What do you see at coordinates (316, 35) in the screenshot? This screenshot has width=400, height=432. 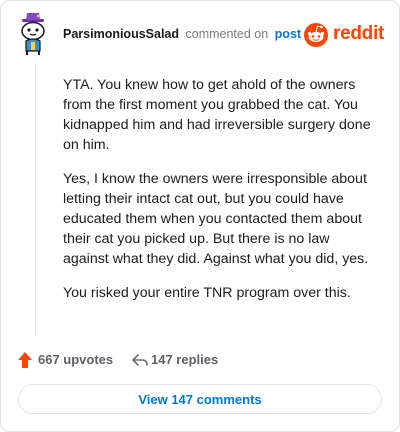 I see `reddit-snoo-icon` at bounding box center [316, 35].